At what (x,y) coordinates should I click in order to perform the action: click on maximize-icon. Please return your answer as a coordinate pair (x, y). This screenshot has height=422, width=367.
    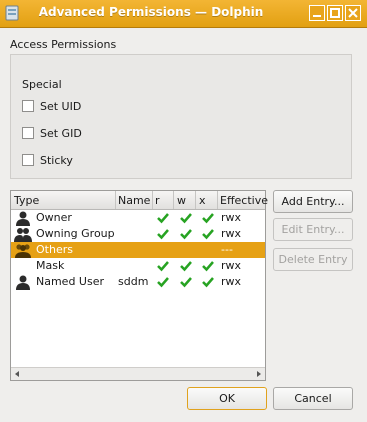
    Looking at the image, I should click on (335, 13).